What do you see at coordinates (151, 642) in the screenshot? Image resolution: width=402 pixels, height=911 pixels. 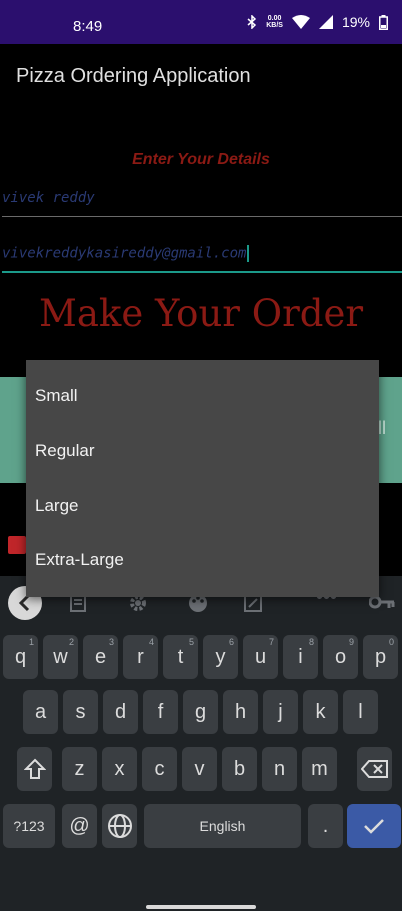 I see `key-hint: 4` at bounding box center [151, 642].